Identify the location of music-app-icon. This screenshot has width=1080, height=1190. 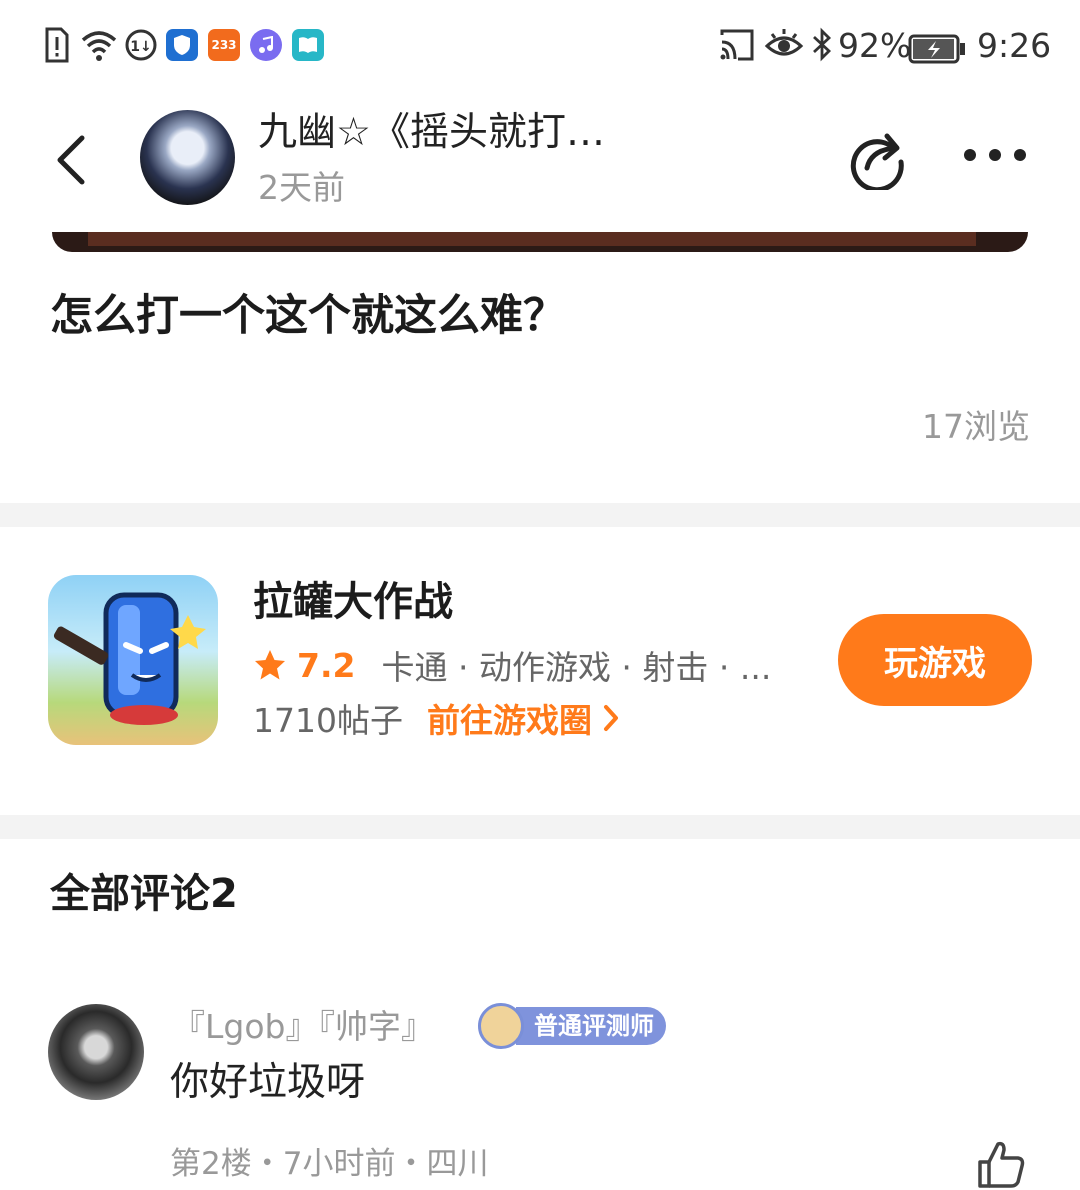
(266, 45).